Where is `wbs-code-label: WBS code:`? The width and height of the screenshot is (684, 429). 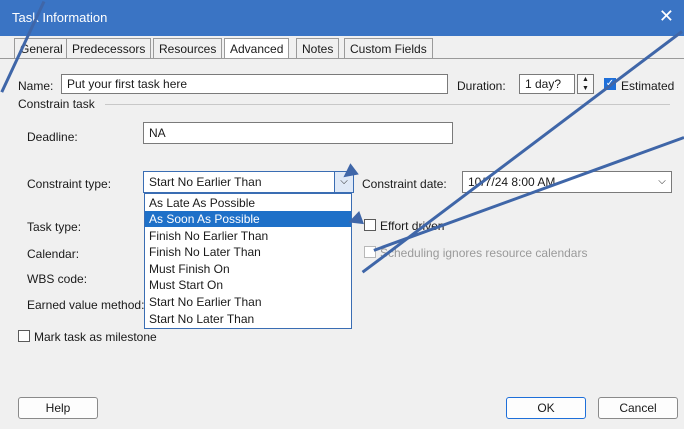
wbs-code-label: WBS code: is located at coordinates (57, 279).